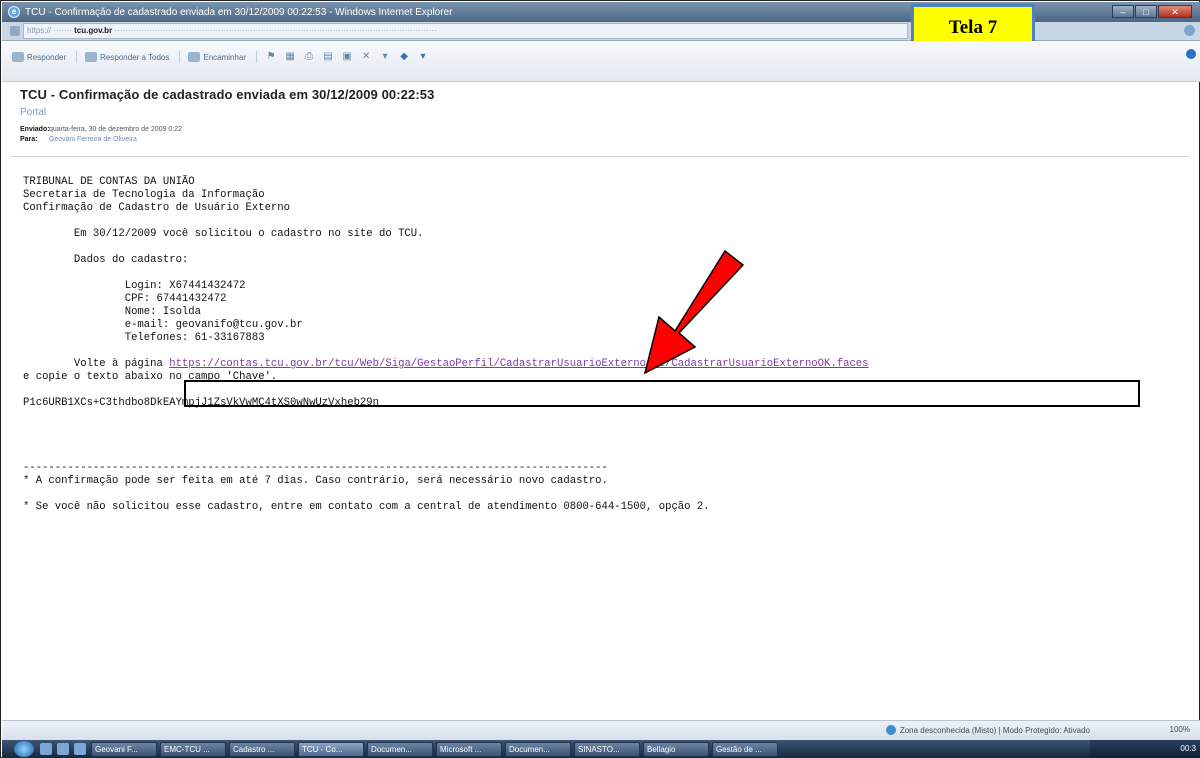 This screenshot has height=758, width=1200. What do you see at coordinates (96, 364) in the screenshot?
I see `return-prefix: Volte à página` at bounding box center [96, 364].